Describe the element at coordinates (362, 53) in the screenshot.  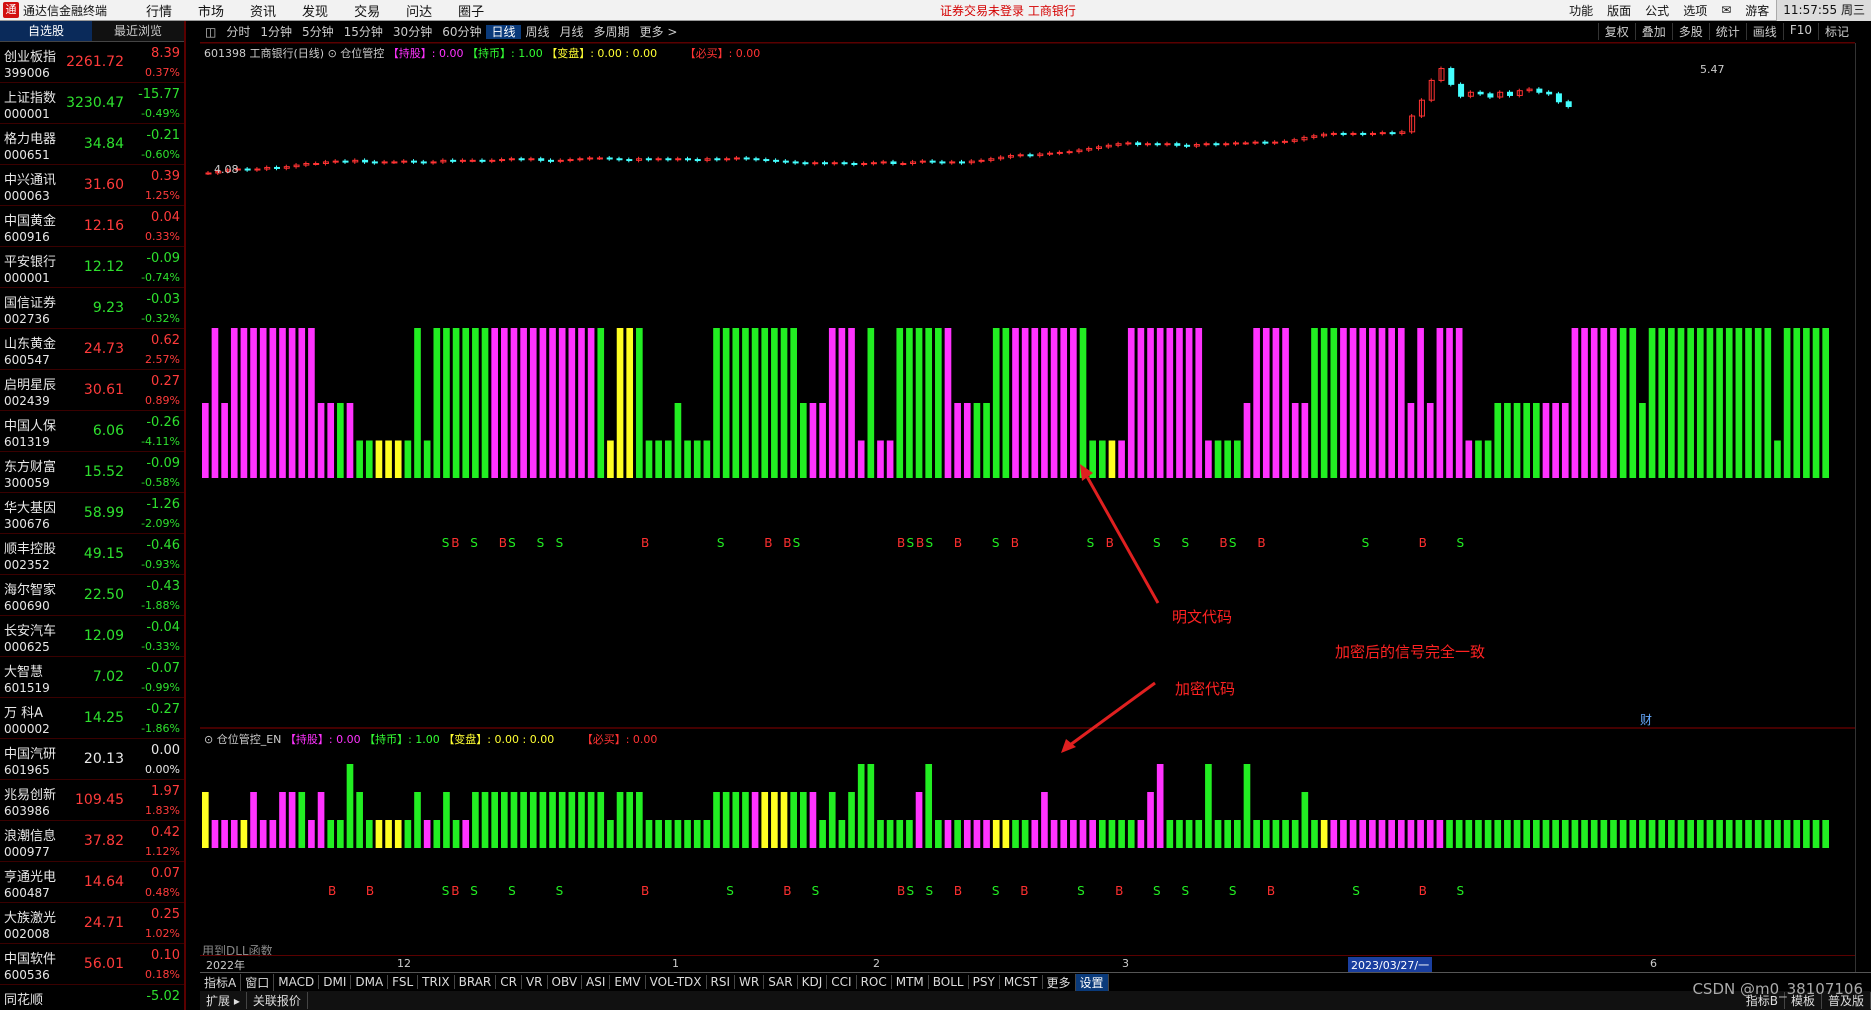
I see `indicator-name: 仓位管控` at that location.